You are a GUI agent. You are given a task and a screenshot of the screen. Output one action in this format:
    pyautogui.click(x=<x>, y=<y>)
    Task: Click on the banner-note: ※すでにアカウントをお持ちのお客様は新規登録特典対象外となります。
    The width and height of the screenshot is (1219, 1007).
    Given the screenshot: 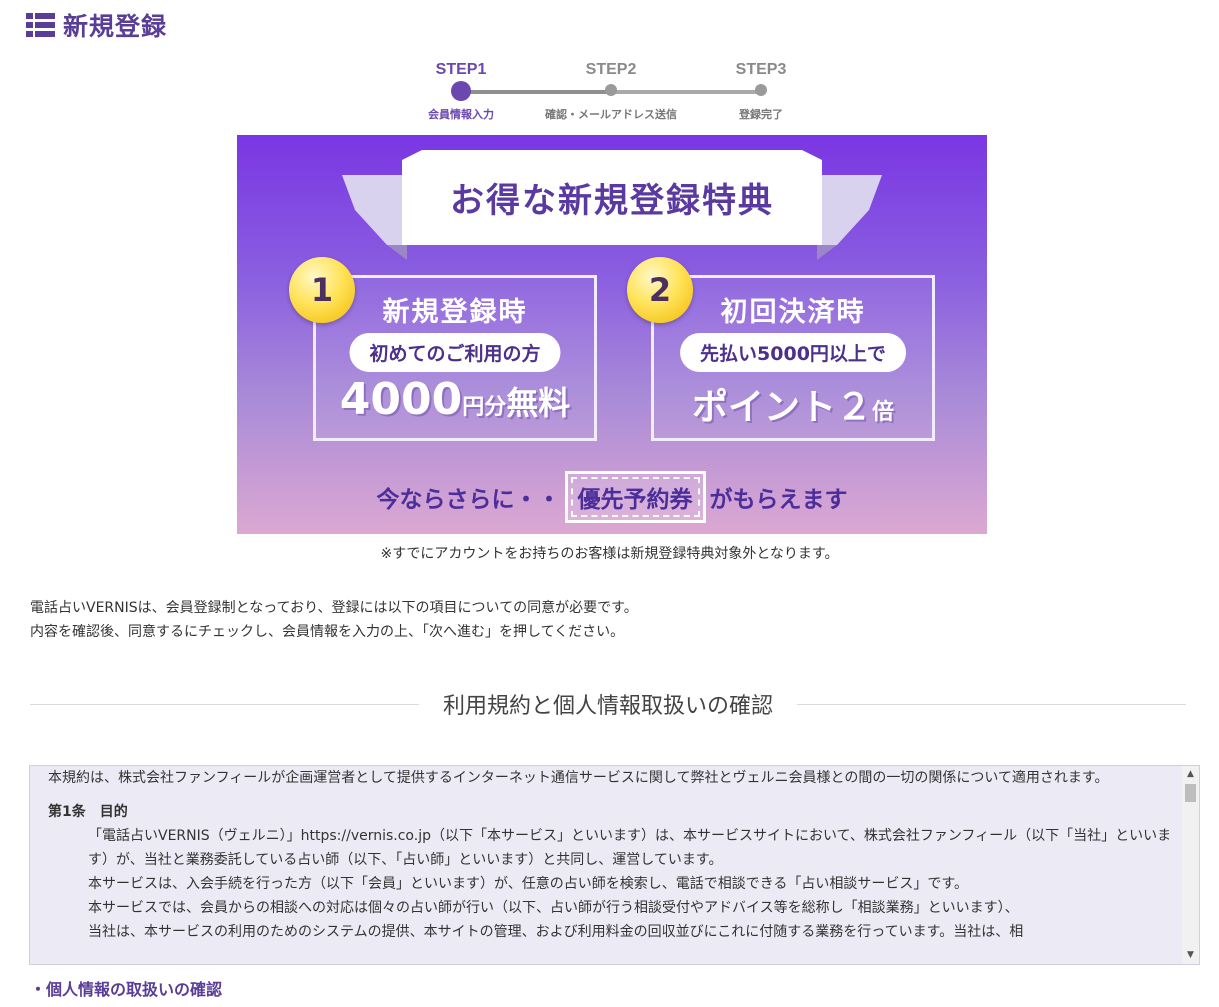 What is the action you would take?
    pyautogui.click(x=609, y=554)
    